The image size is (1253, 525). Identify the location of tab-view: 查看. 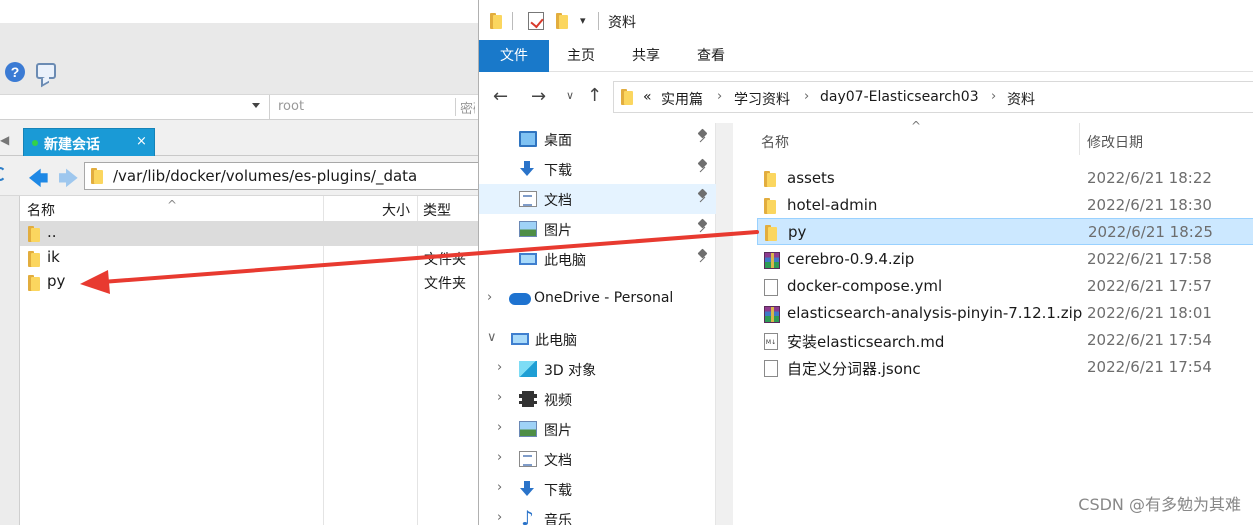
(711, 56).